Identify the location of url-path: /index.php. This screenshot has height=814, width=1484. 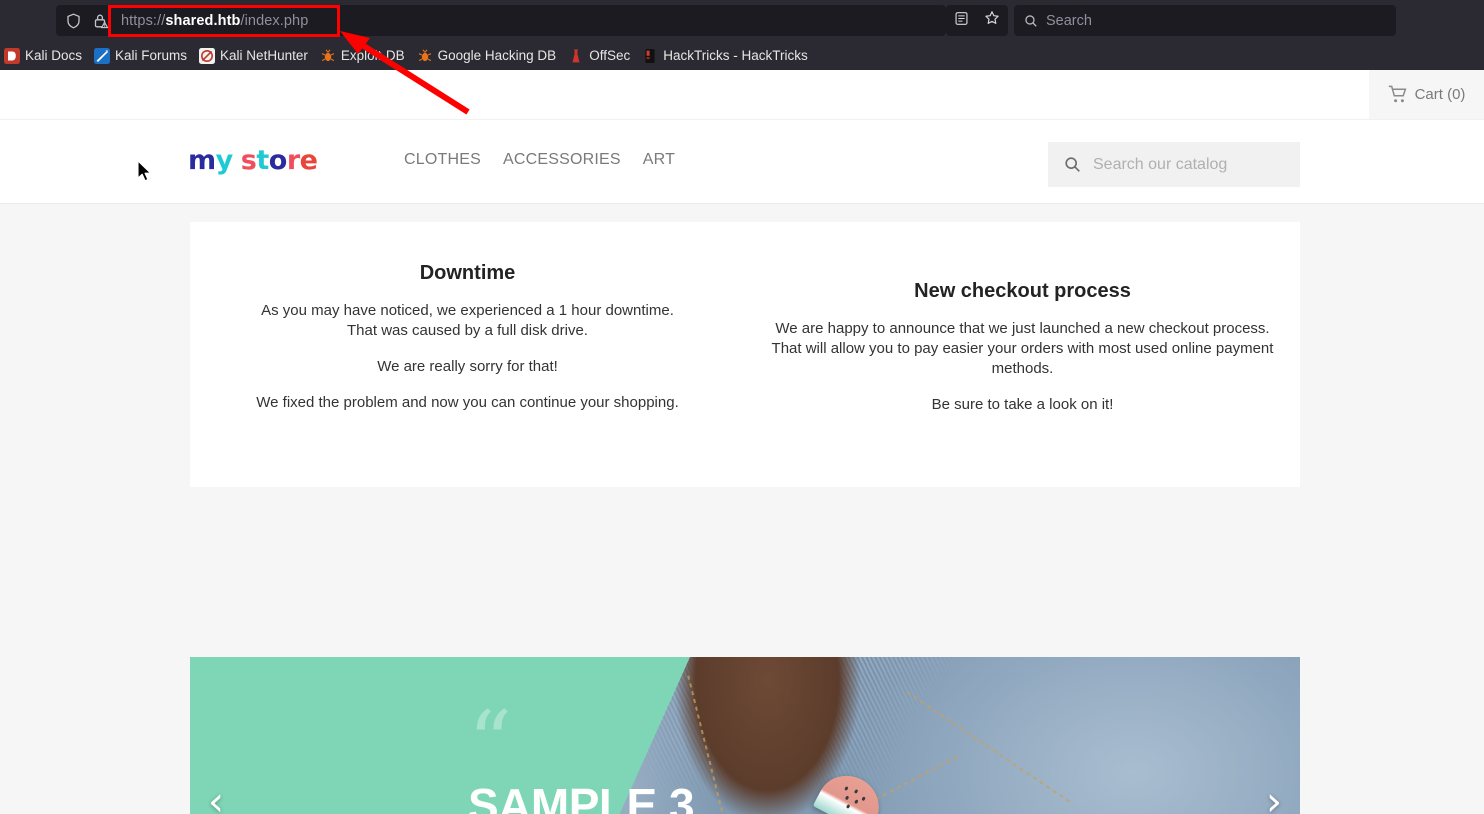
(274, 20).